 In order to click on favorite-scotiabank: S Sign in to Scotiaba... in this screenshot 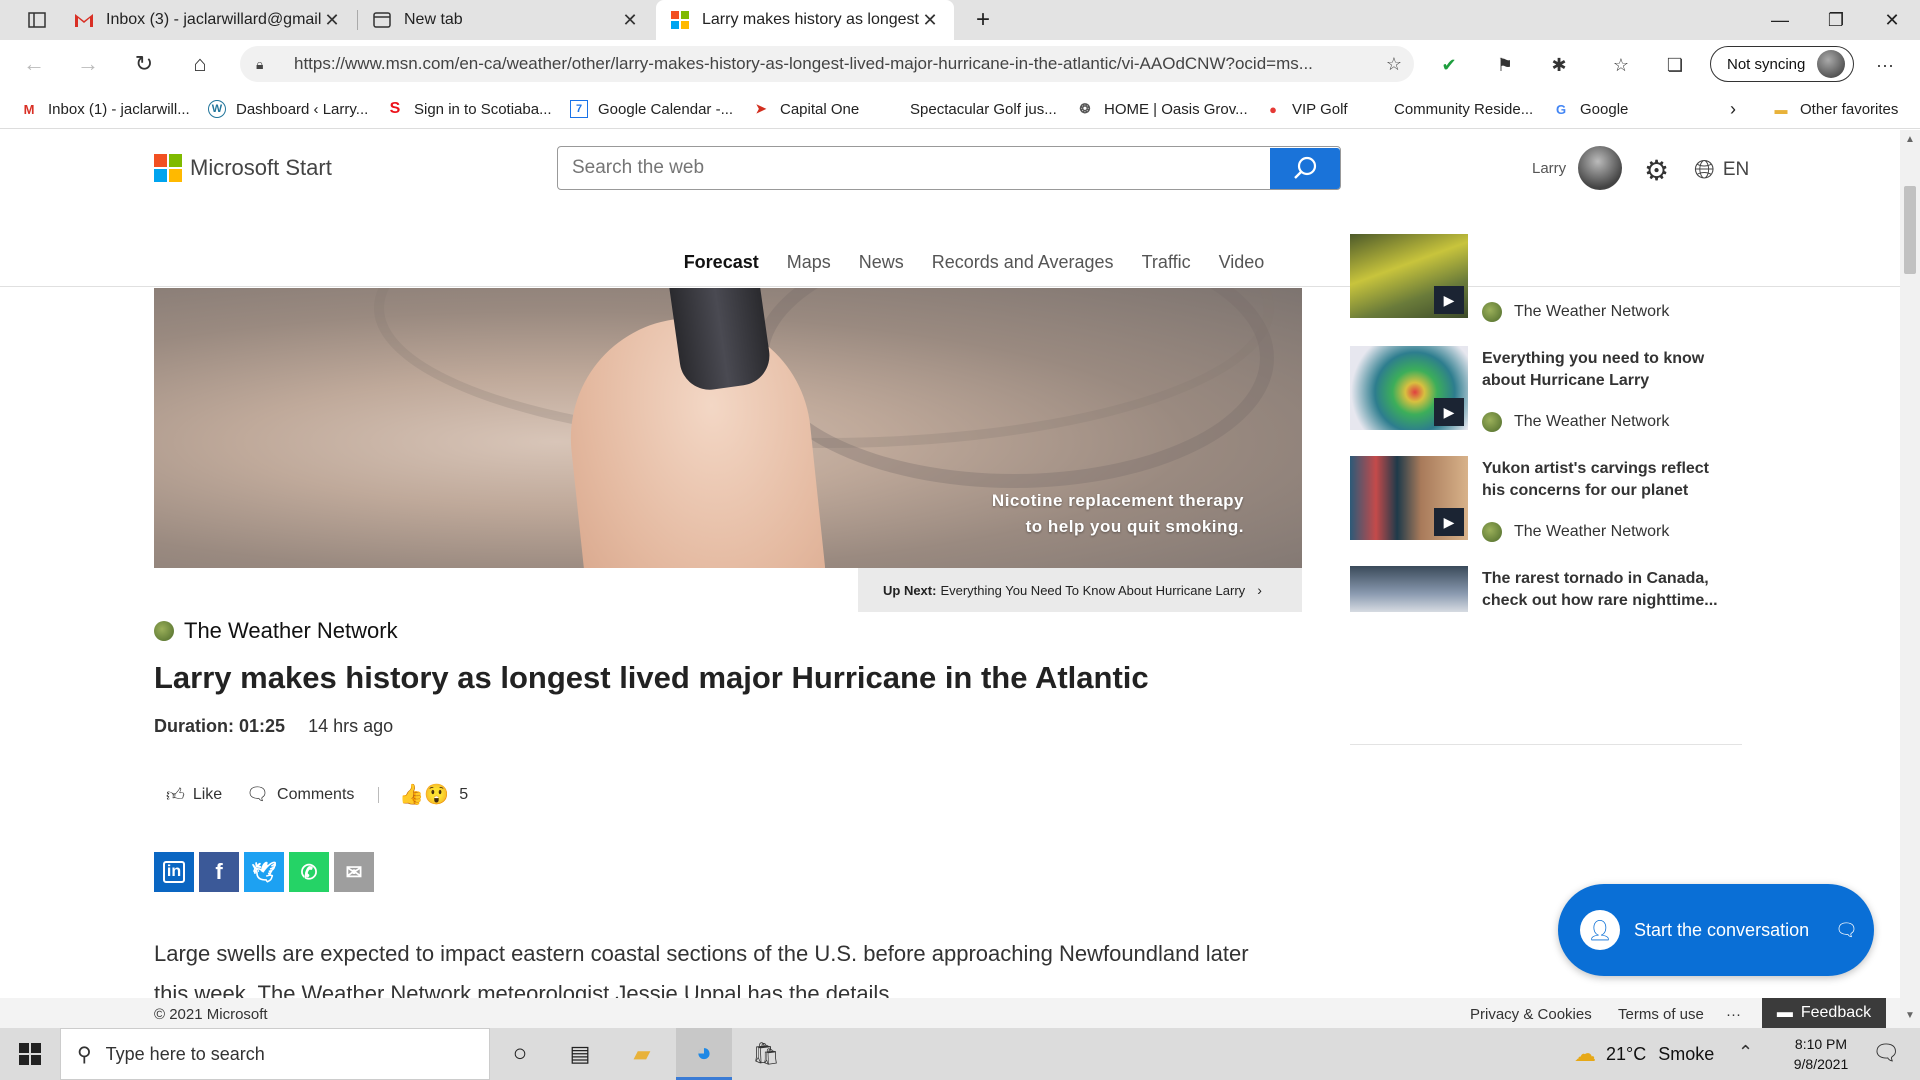, I will do `click(469, 109)`.